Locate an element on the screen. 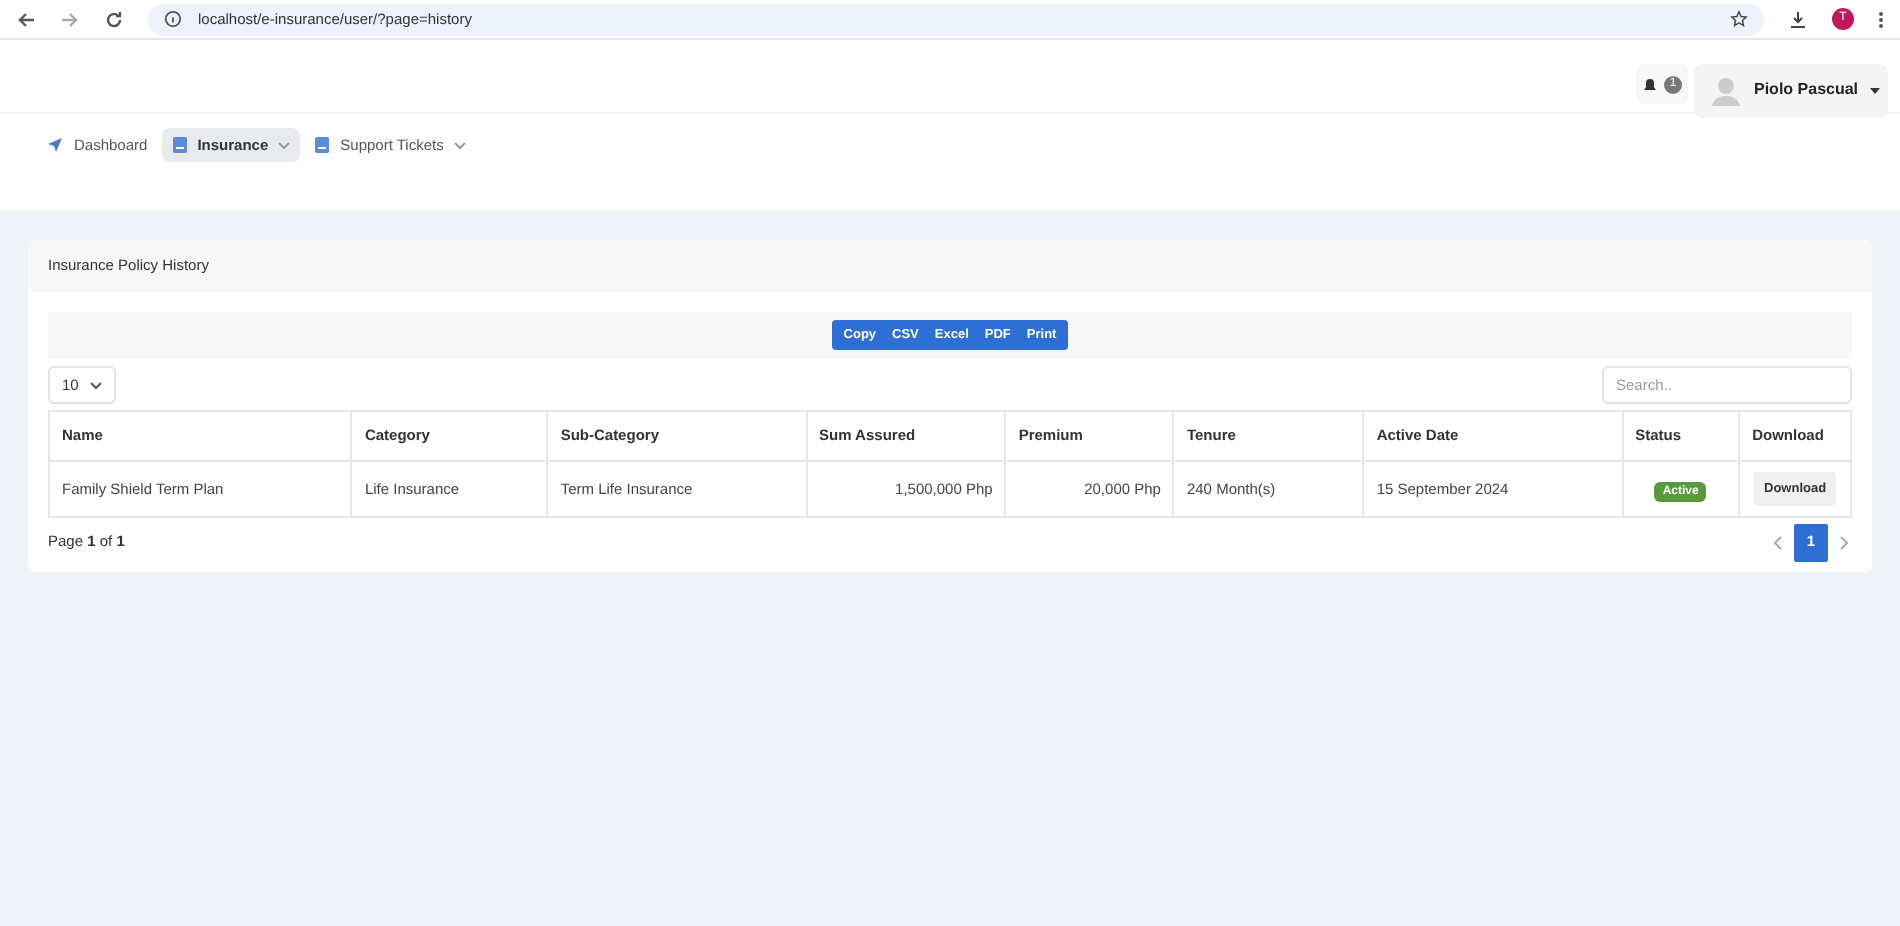 This screenshot has height=926, width=1900. chevron-left-icon is located at coordinates (1778, 542).